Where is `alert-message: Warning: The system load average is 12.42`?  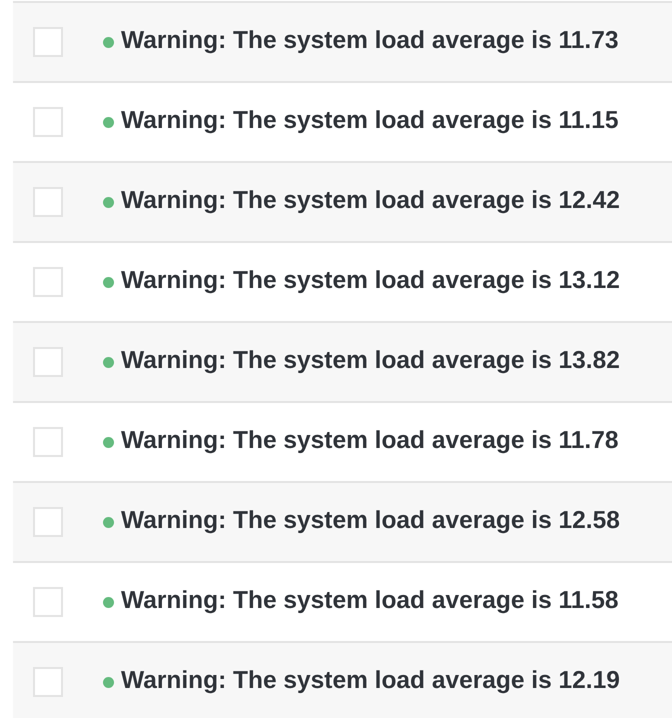 alert-message: Warning: The system load average is 12.42 is located at coordinates (370, 202).